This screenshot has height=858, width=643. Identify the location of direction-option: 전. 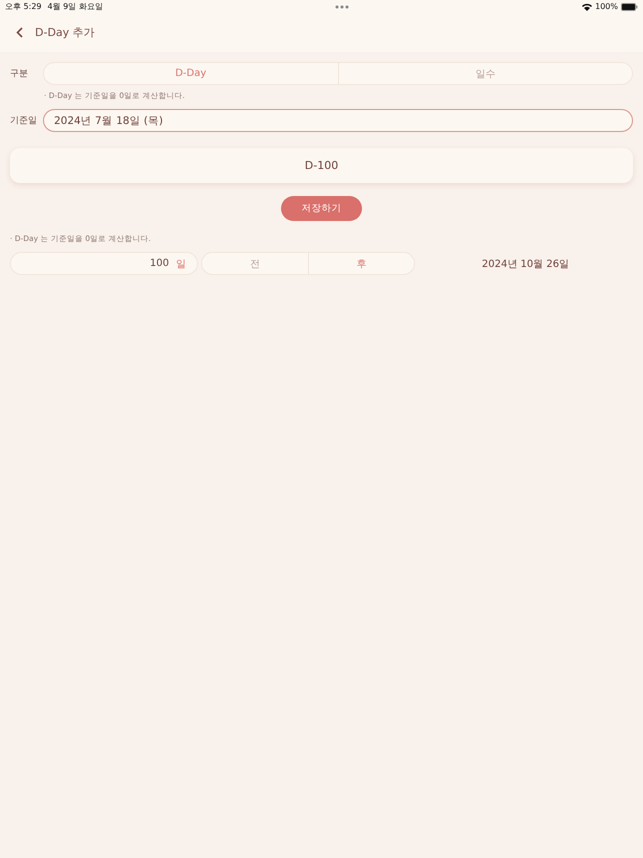
(255, 263).